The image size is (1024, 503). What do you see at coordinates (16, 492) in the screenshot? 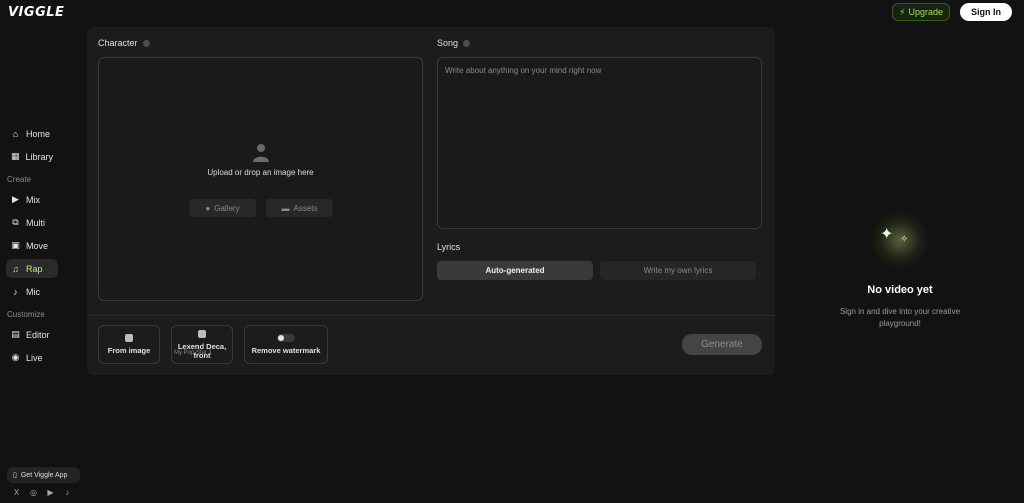
I see `x-icon: X` at bounding box center [16, 492].